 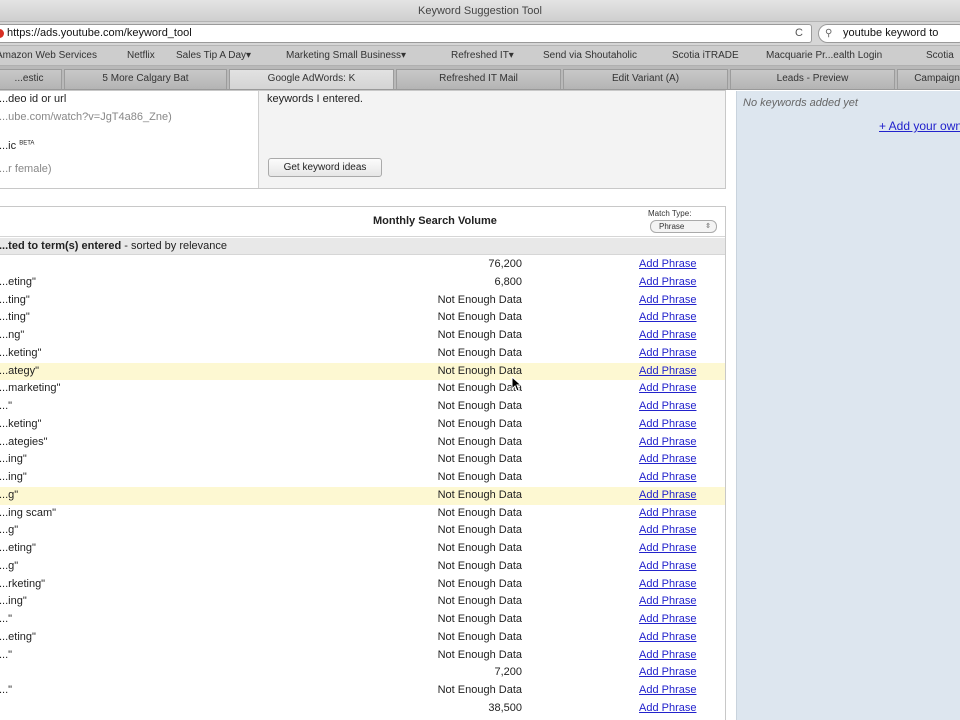 I want to click on table-row: 76,200 Add Phrase, so click(x=362, y=265).